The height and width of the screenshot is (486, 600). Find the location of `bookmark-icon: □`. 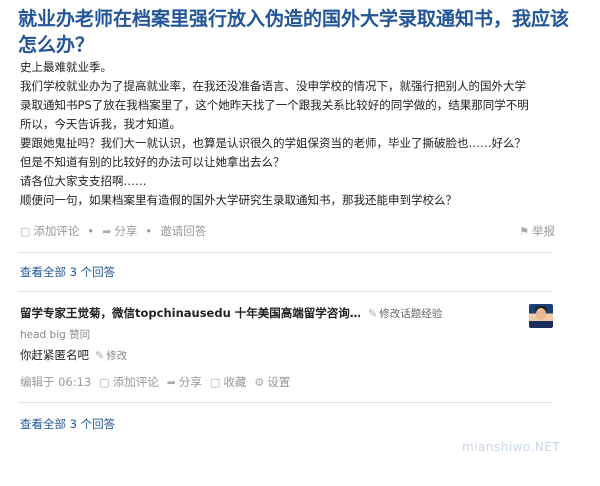

bookmark-icon: □ is located at coordinates (215, 382).